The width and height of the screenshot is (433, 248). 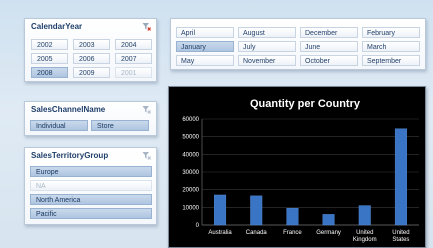 What do you see at coordinates (91, 44) in the screenshot?
I see `slicer-item-year: 2003` at bounding box center [91, 44].